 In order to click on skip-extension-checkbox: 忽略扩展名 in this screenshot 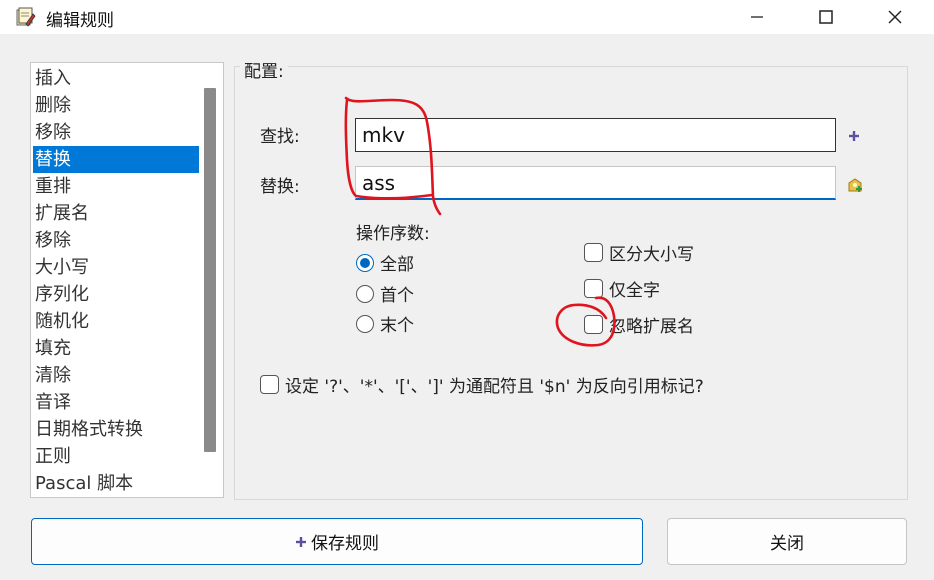, I will do `click(639, 324)`.